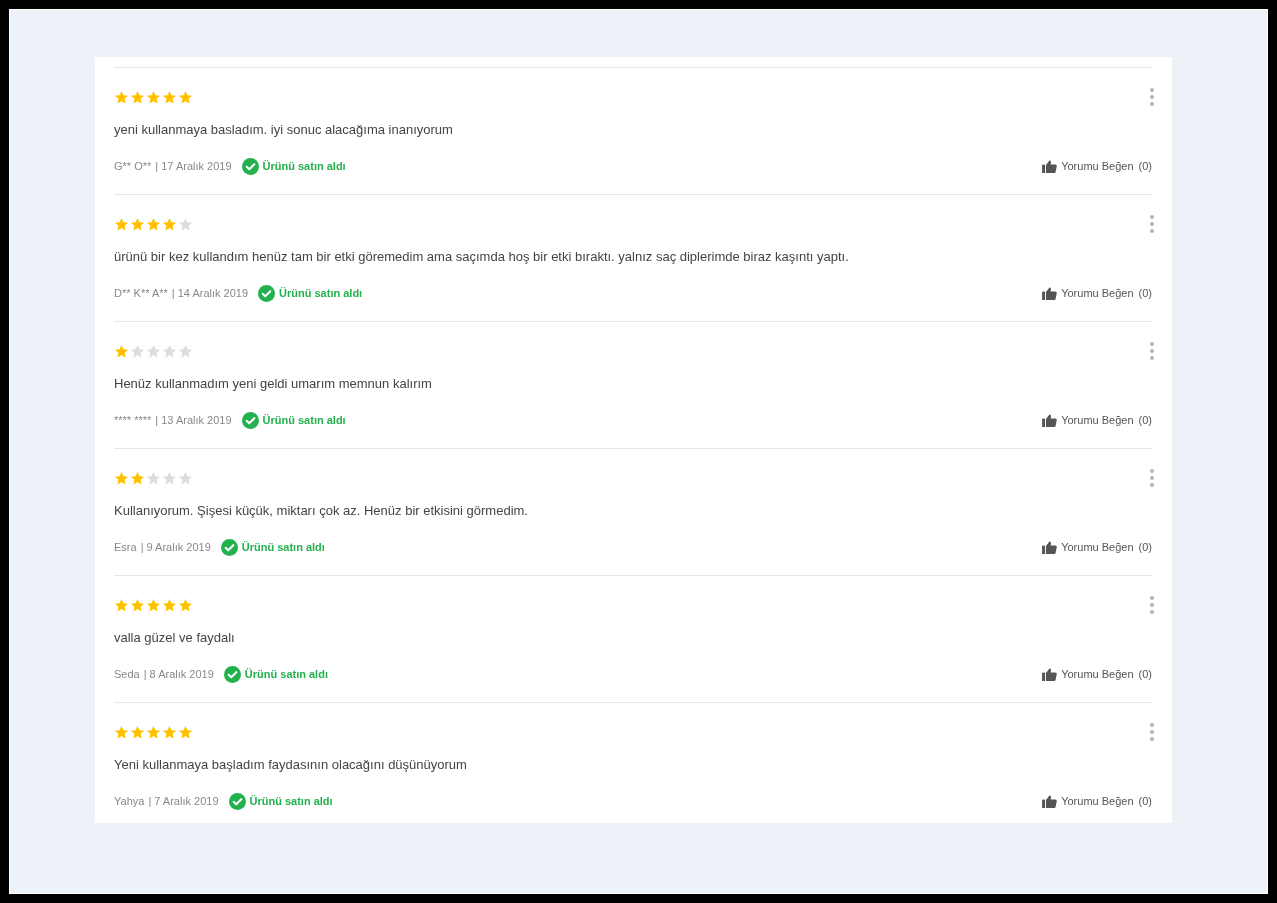 The height and width of the screenshot is (903, 1277). Describe the element at coordinates (133, 166) in the screenshot. I see `author-name: G** O**` at that location.